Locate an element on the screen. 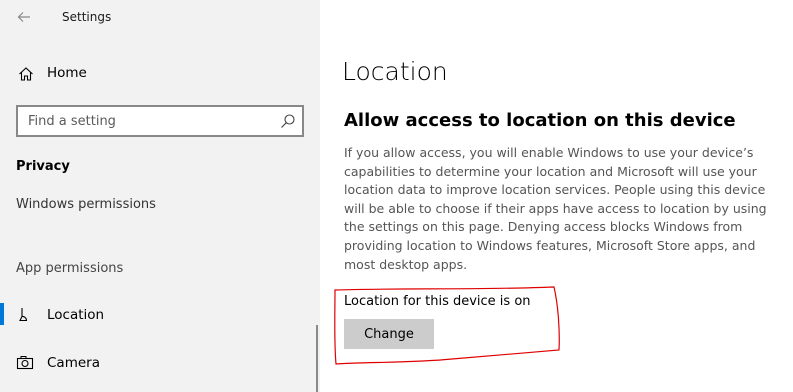 Image resolution: width=793 pixels, height=392 pixels. windows-permissions-header: Windows permissions is located at coordinates (86, 204).